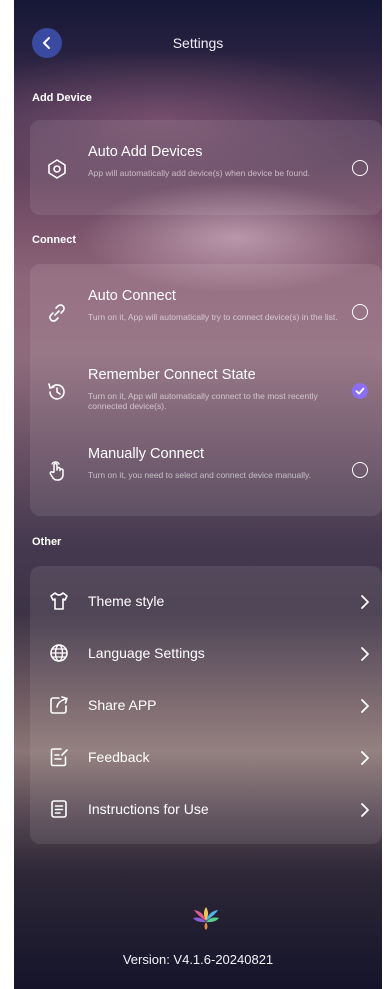  Describe the element at coordinates (59, 601) in the screenshot. I see `shirt-icon` at that location.